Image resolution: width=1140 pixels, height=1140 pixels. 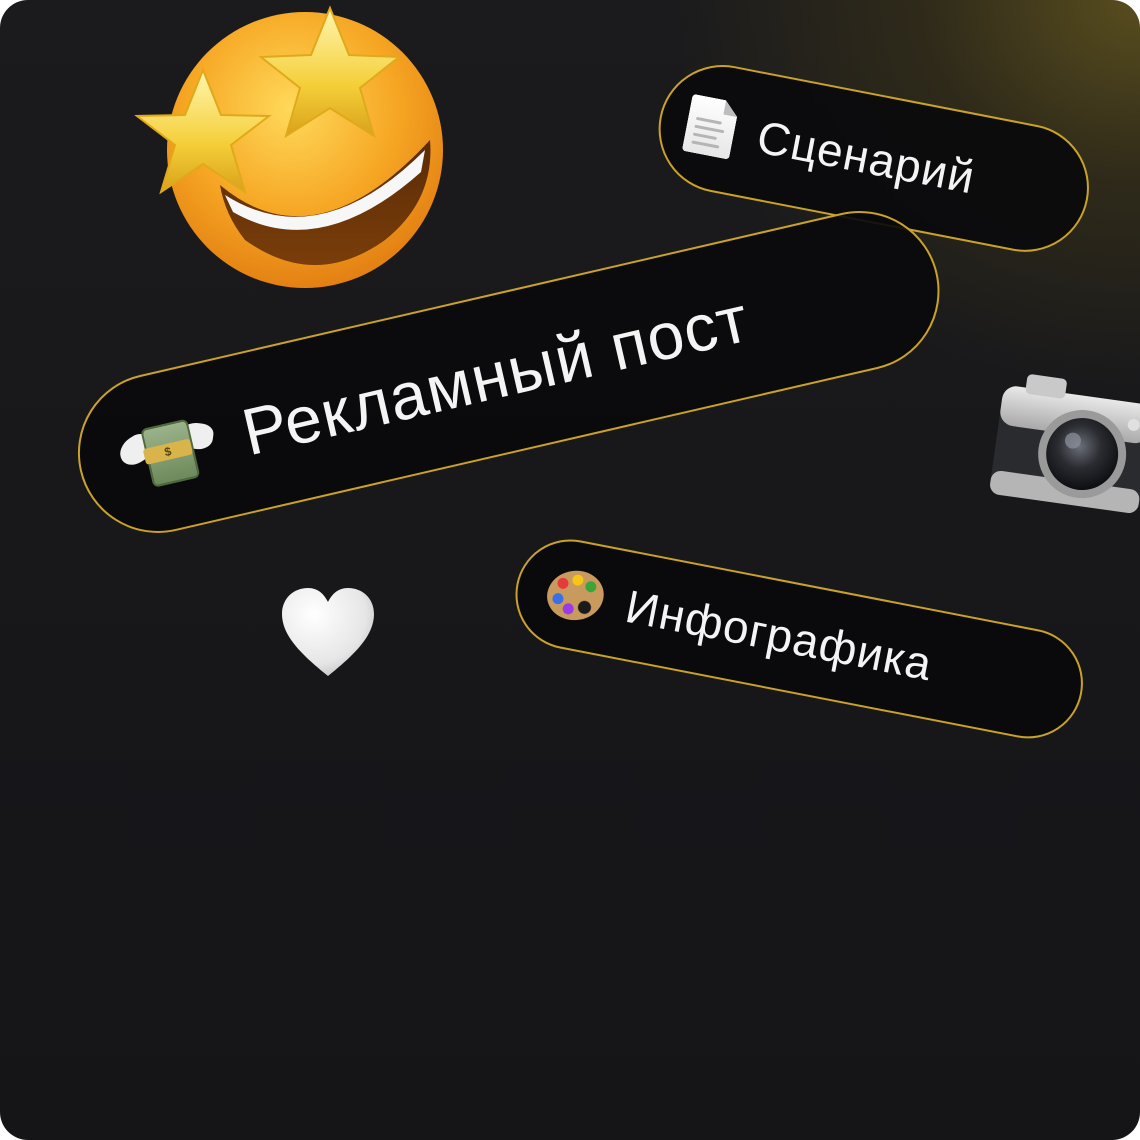 I want to click on camera-icon, so click(x=1065, y=444).